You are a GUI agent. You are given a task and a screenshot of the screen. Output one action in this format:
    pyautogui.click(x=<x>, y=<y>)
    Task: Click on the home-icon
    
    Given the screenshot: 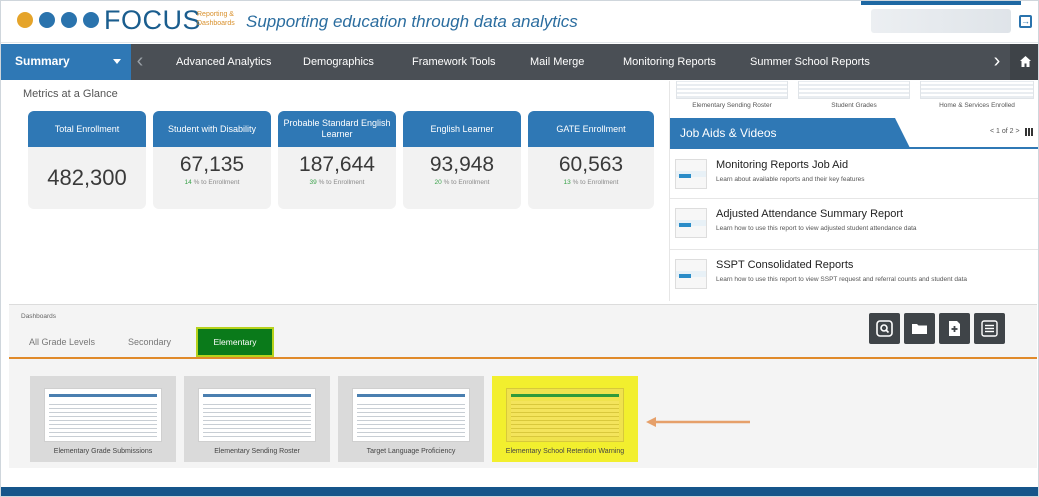 What is the action you would take?
    pyautogui.click(x=1025, y=61)
    